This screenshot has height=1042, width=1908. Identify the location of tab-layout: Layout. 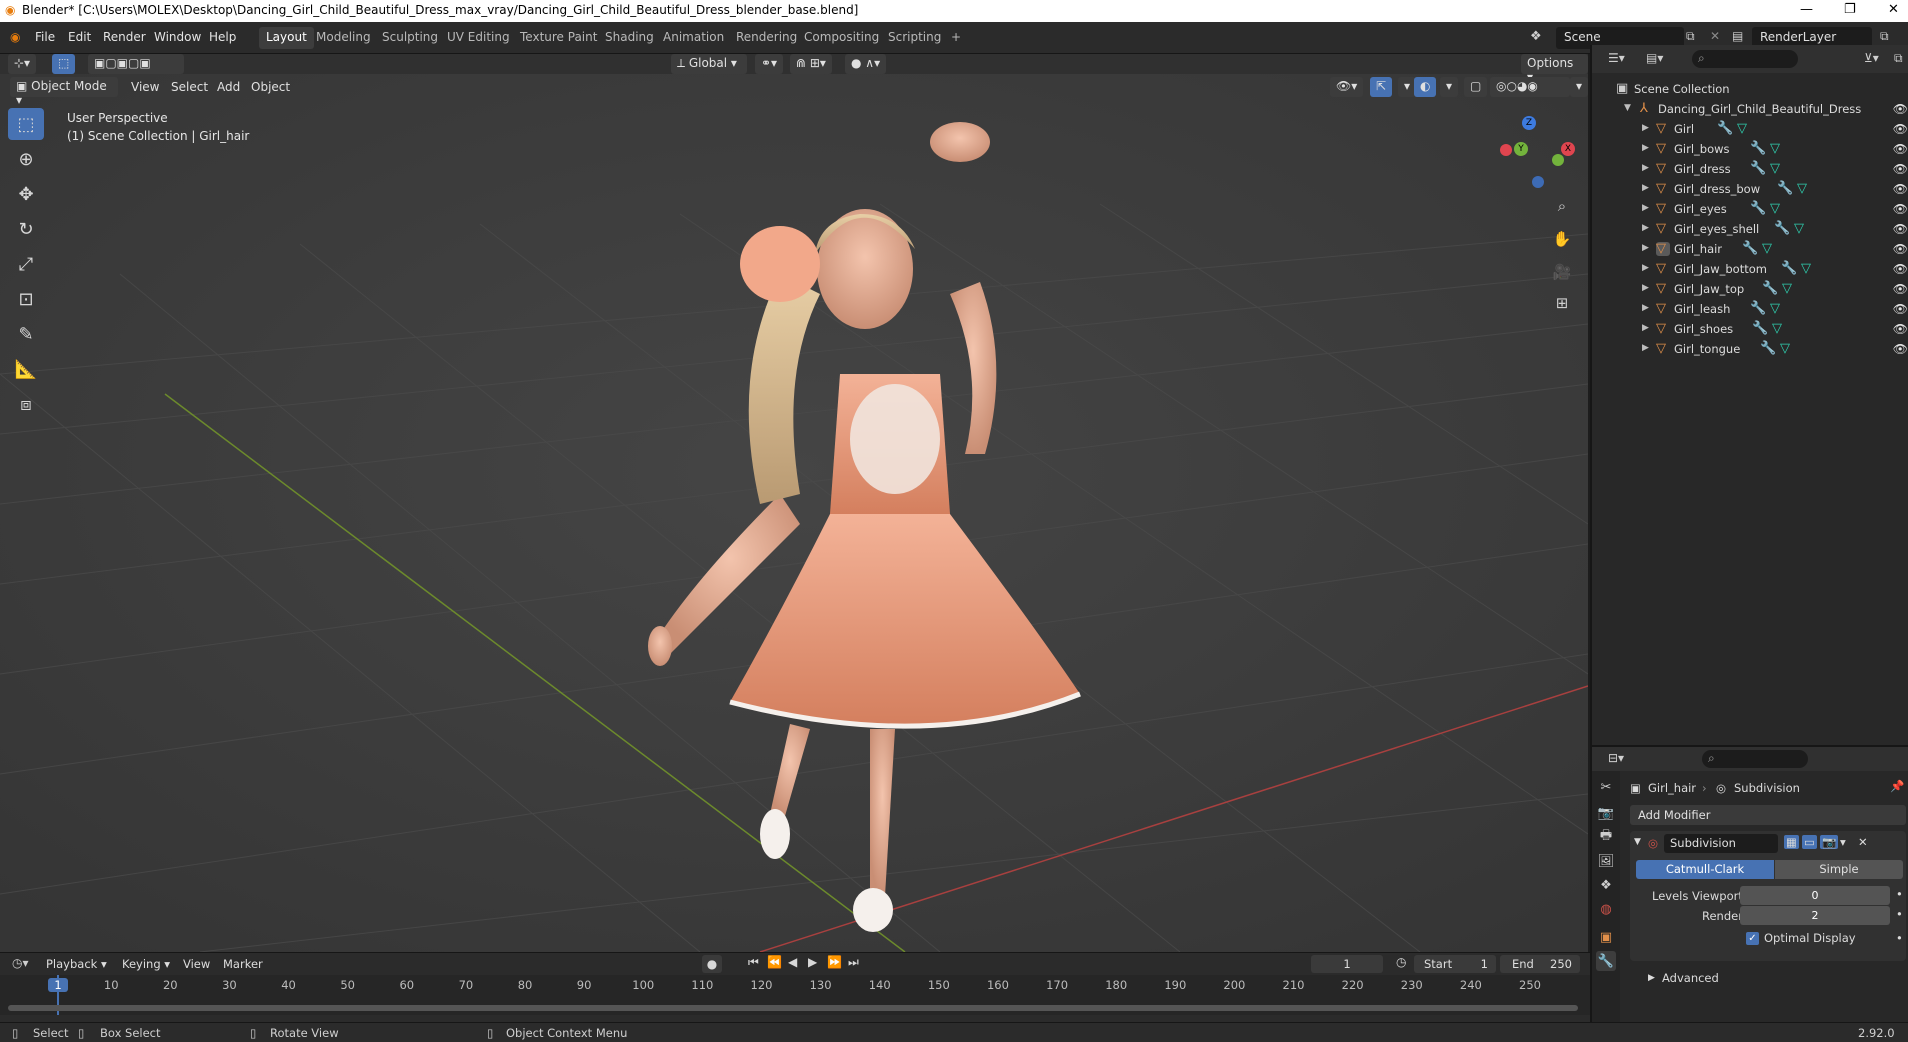
(286, 38).